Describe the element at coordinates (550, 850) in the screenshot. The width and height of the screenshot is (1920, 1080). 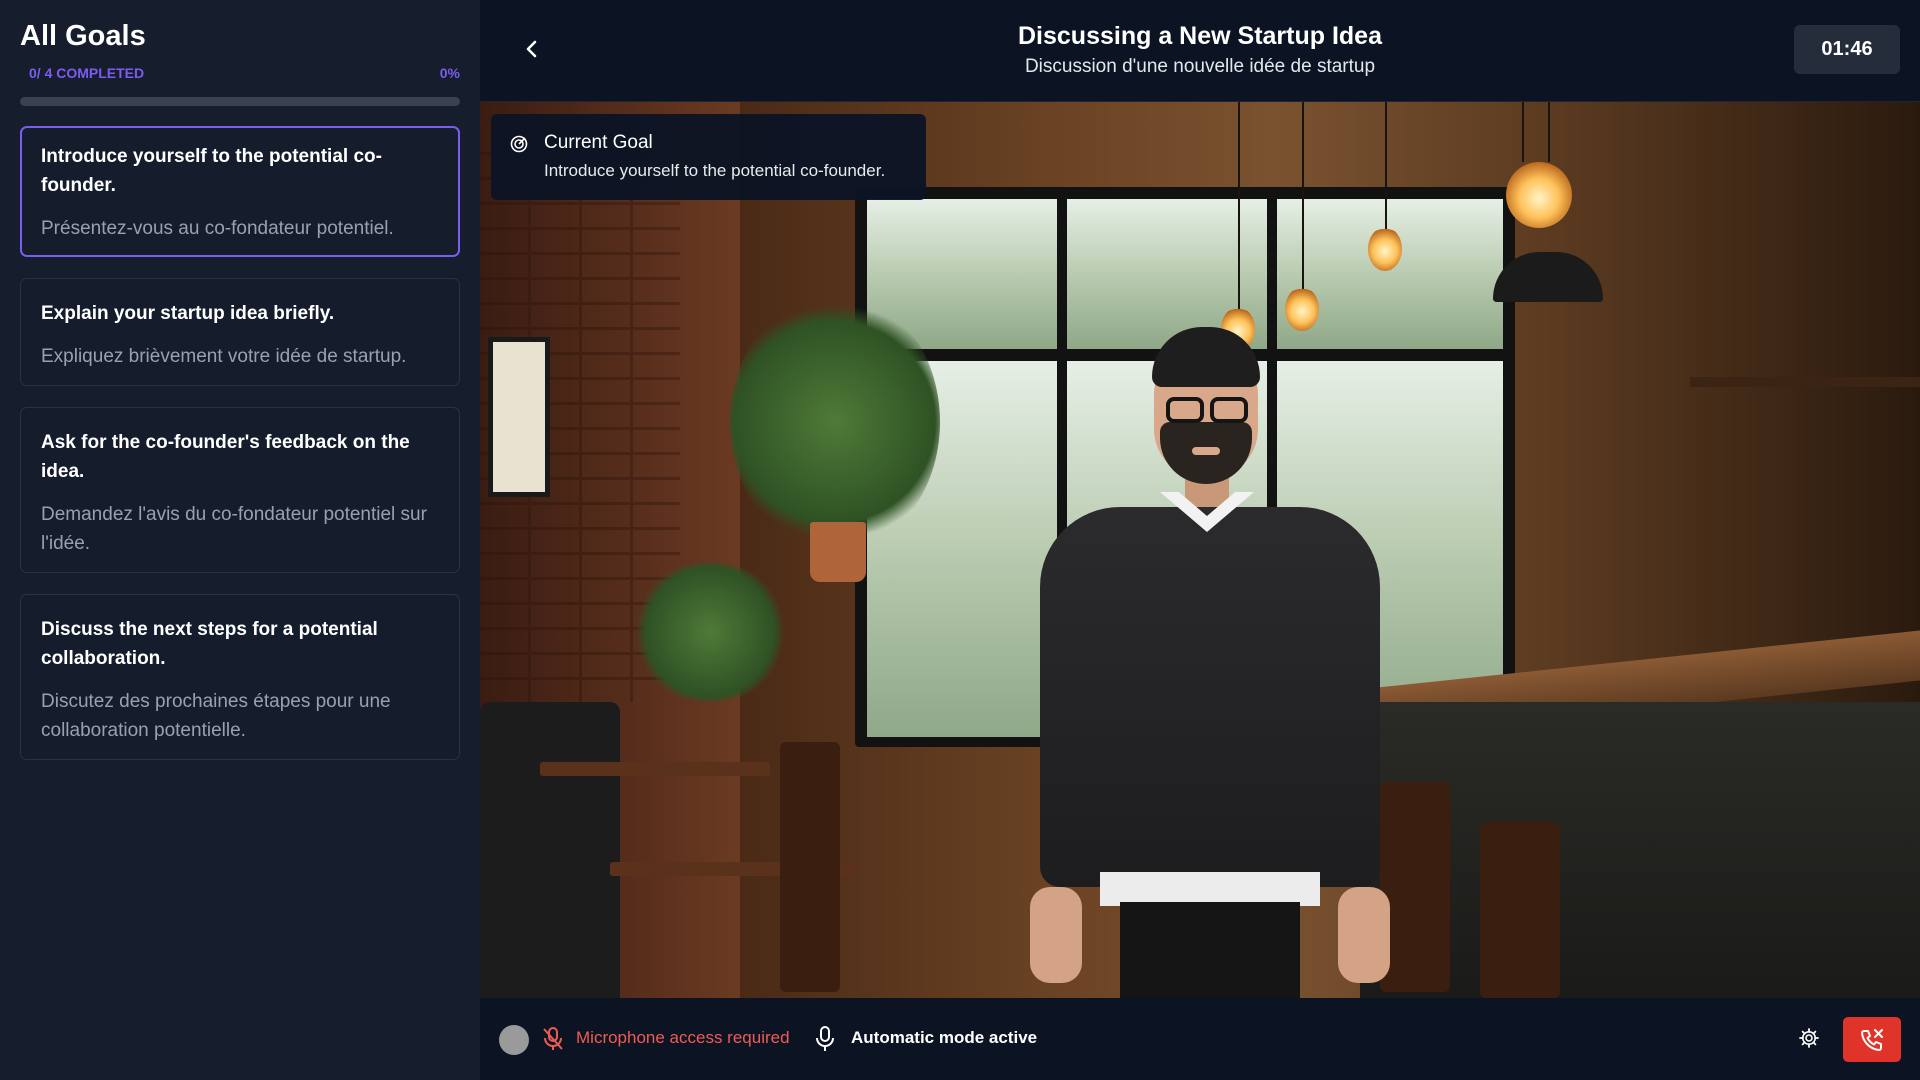
I see `booth-seat` at that location.